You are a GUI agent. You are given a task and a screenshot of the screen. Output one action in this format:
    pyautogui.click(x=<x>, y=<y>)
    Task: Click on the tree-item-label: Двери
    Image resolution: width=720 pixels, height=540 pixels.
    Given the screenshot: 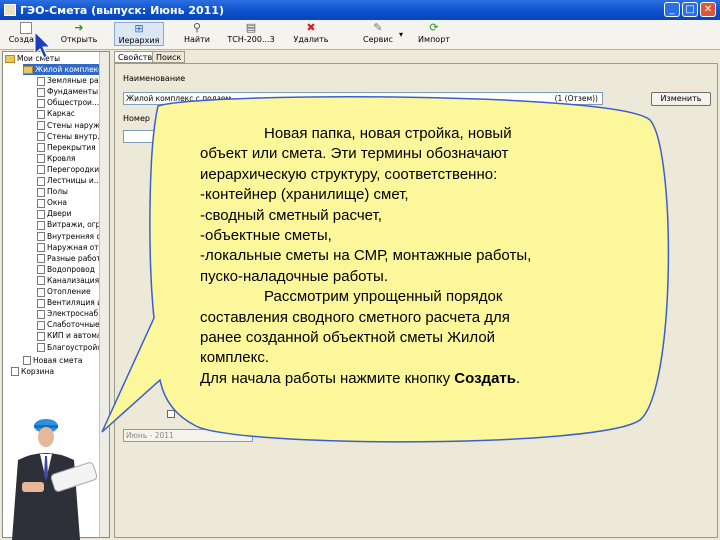 What is the action you would take?
    pyautogui.click(x=59, y=214)
    